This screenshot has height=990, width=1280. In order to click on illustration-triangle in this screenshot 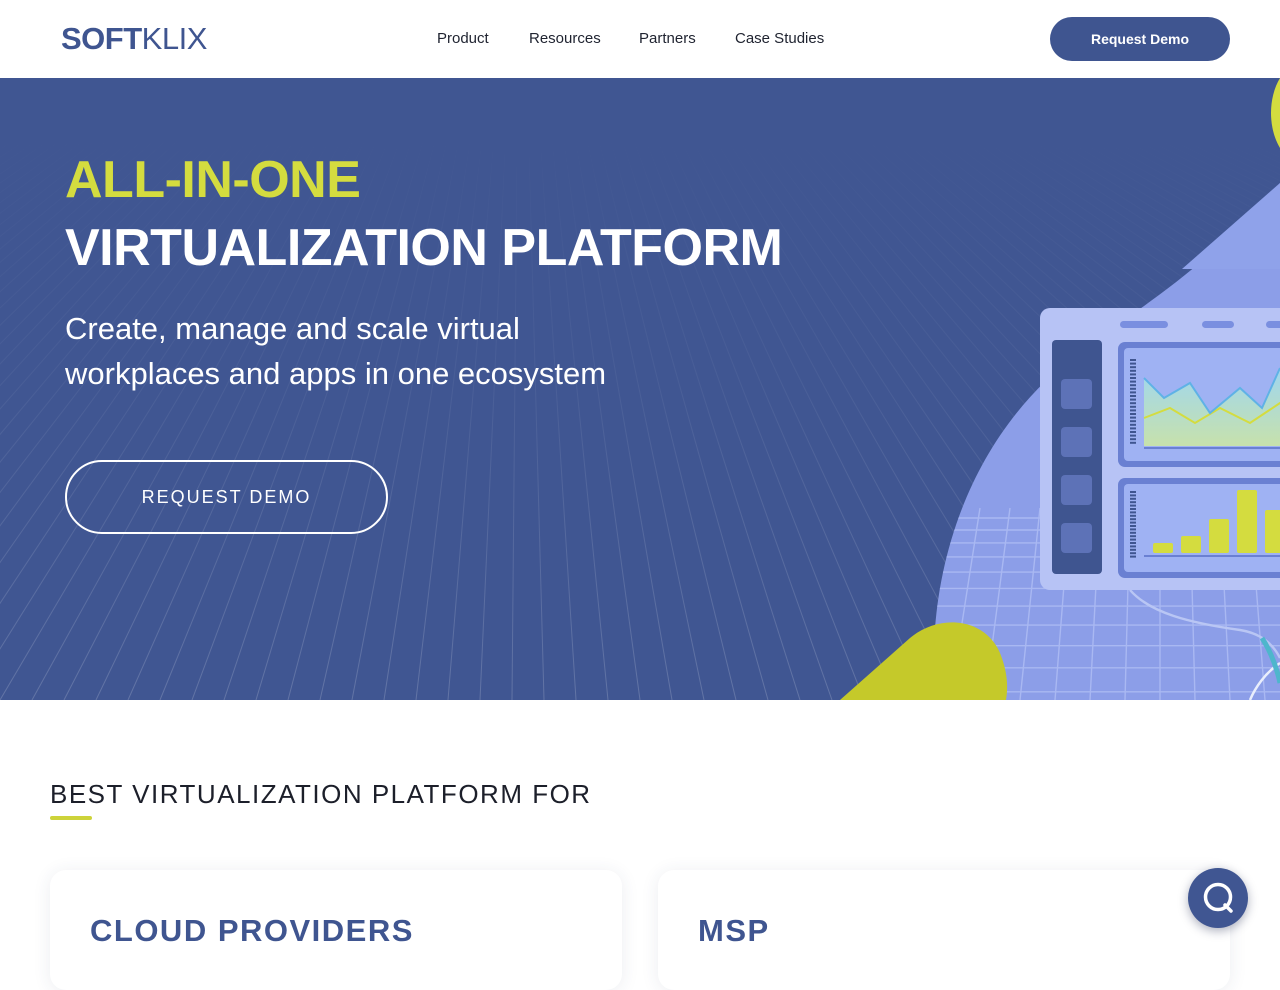, I will do `click(1231, 226)`.